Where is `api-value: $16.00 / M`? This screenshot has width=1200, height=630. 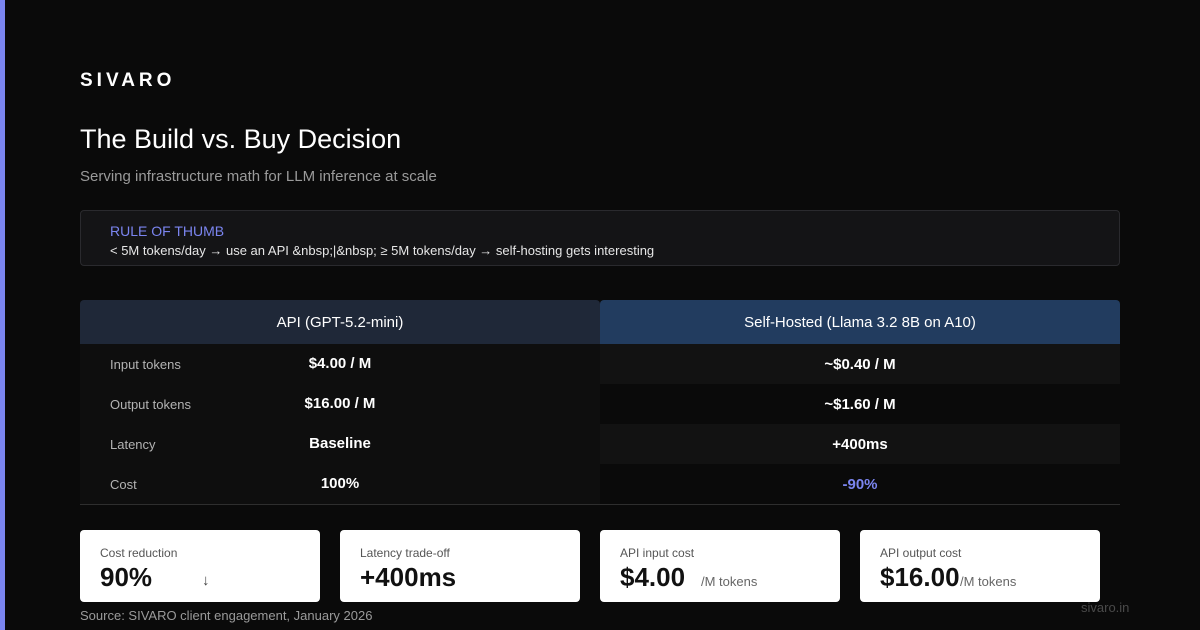 api-value: $16.00 / M is located at coordinates (340, 403).